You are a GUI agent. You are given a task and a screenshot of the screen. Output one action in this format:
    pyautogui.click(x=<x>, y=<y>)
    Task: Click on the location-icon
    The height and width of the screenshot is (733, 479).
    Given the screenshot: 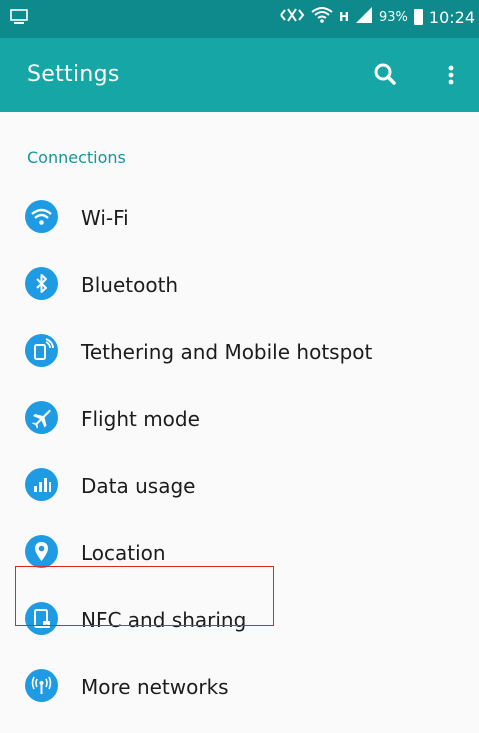 What is the action you would take?
    pyautogui.click(x=41, y=551)
    